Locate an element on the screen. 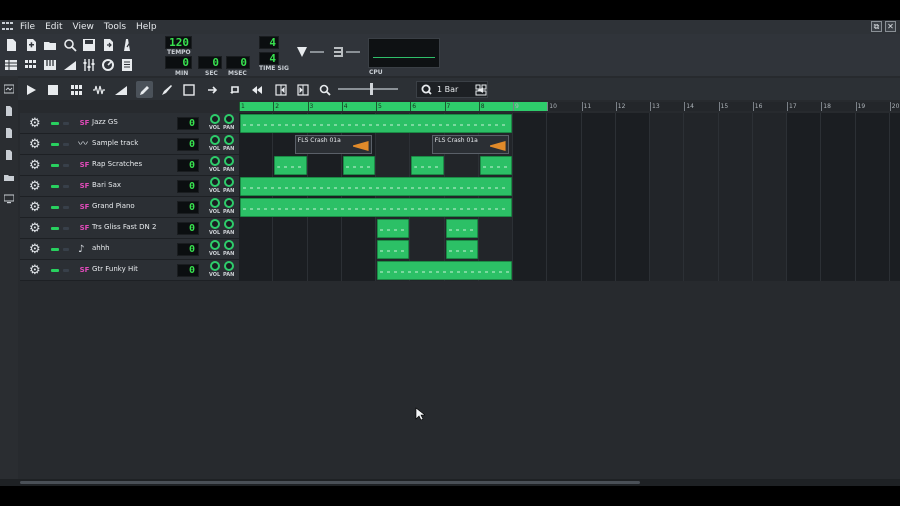 The height and width of the screenshot is (506, 900). play-button is located at coordinates (30, 89).